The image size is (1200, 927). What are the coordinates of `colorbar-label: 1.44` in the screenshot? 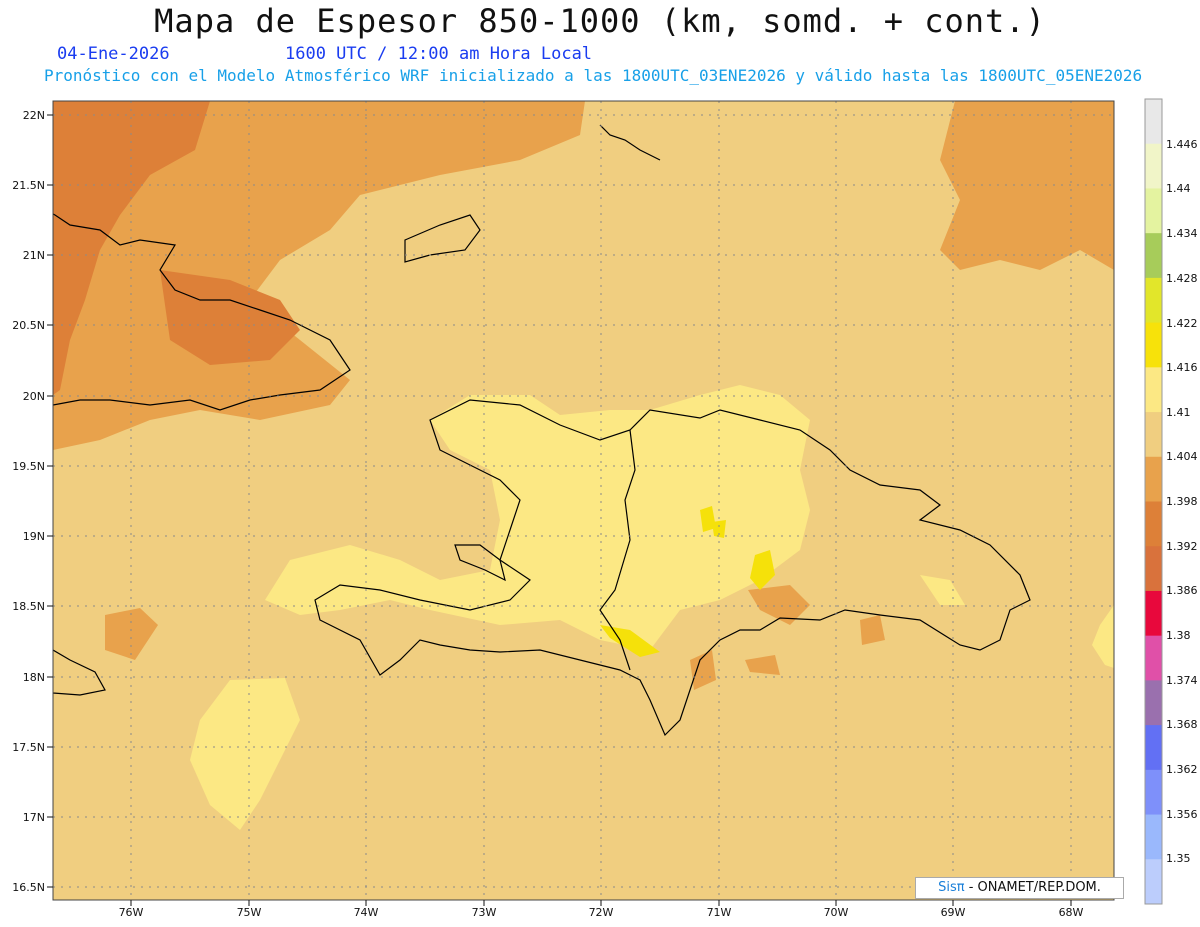 It's located at (1178, 188).